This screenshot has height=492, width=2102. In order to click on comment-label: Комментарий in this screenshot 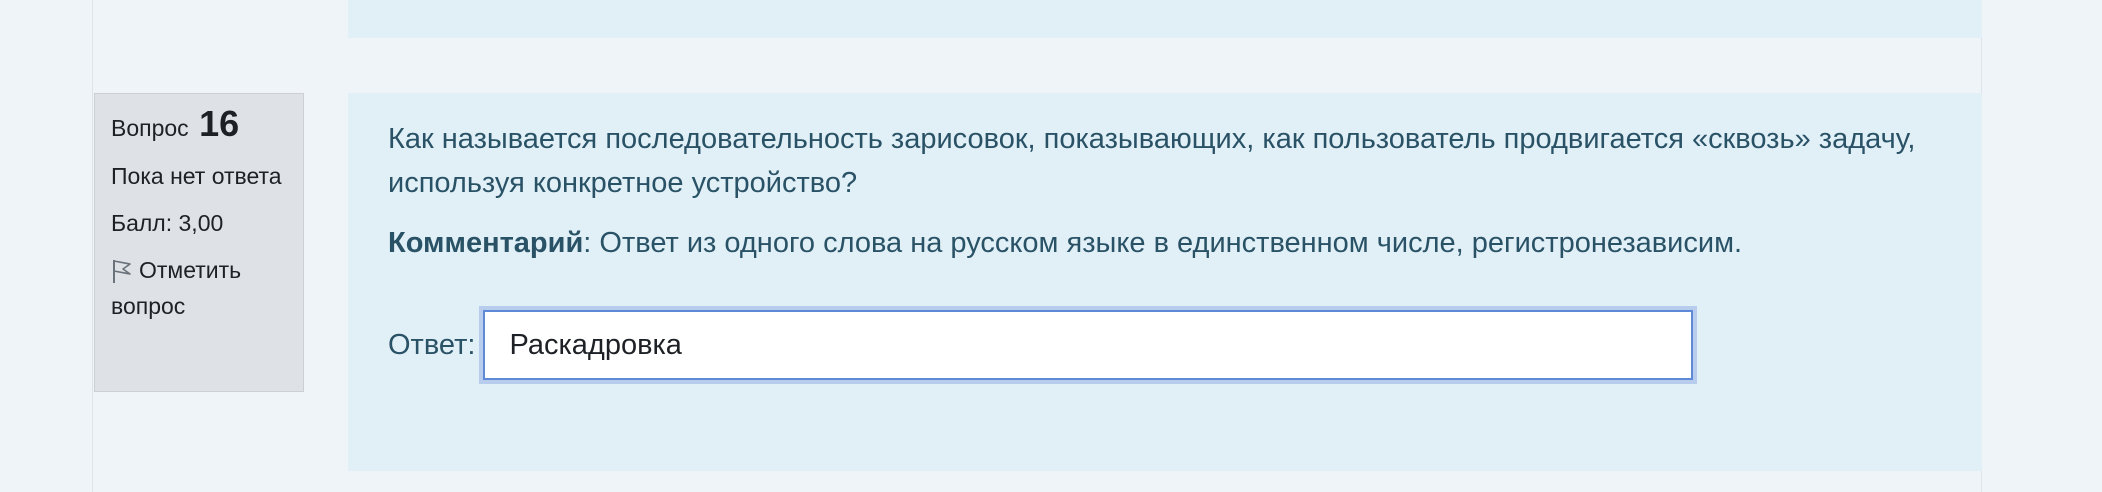, I will do `click(486, 243)`.